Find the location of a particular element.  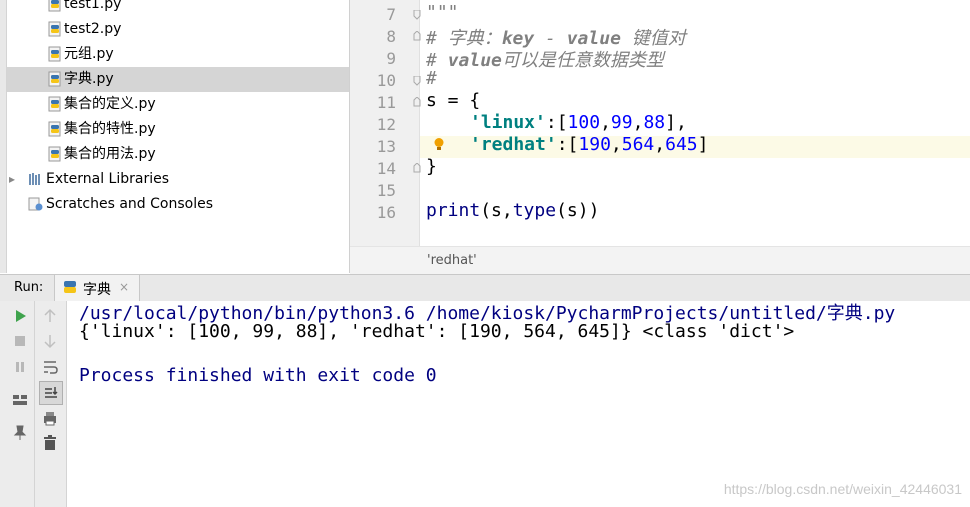

line-number: 8 is located at coordinates (391, 36).